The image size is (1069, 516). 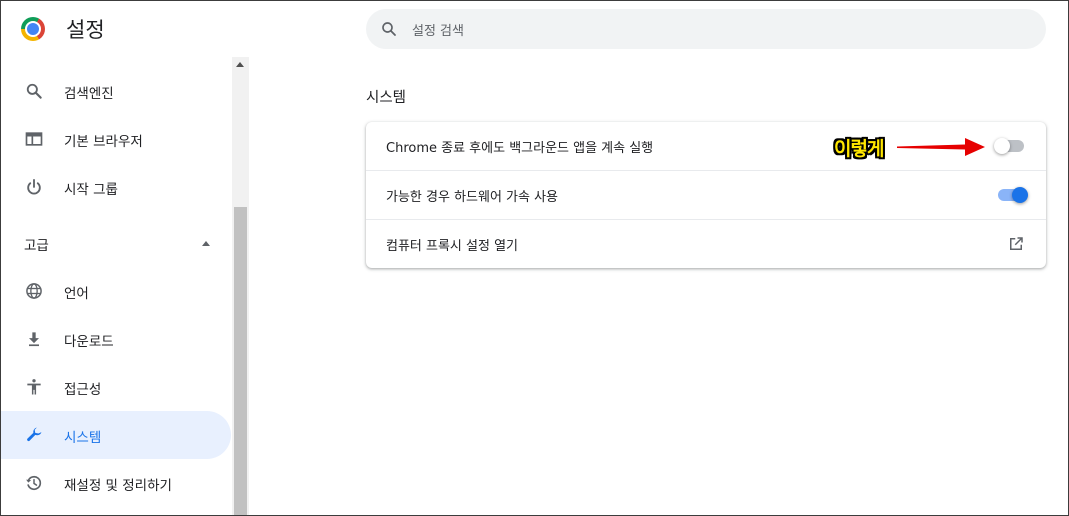 What do you see at coordinates (89, 94) in the screenshot?
I see `sidebar-item-label: 검색엔진` at bounding box center [89, 94].